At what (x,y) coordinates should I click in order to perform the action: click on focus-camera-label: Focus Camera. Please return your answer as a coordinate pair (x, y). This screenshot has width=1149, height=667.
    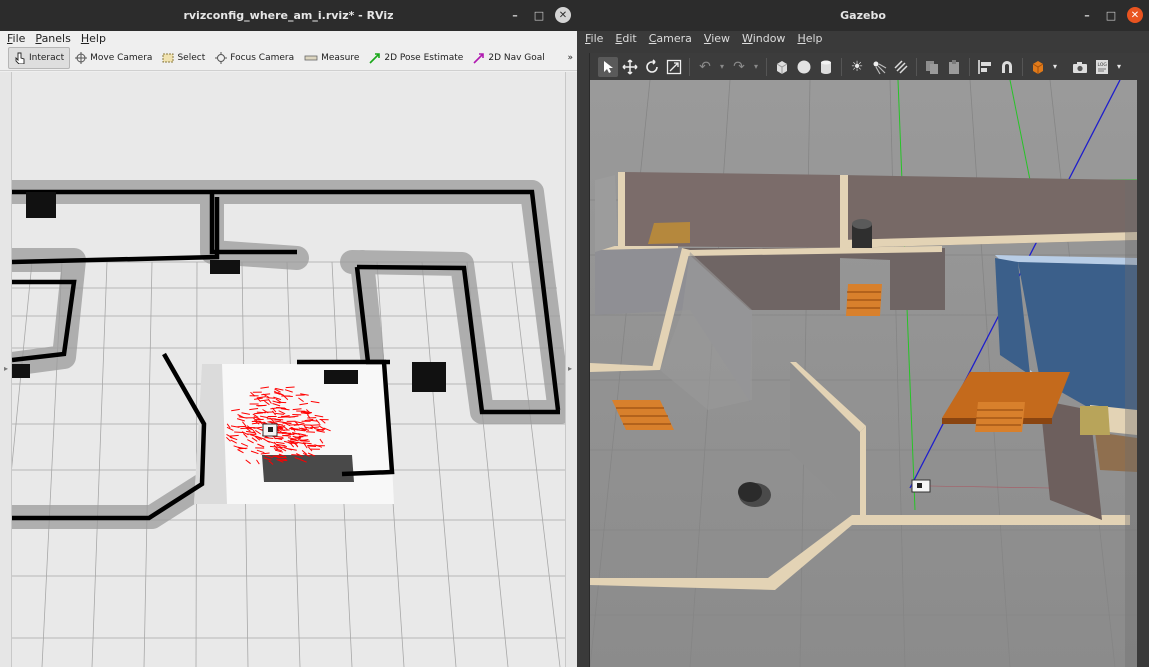
    Looking at the image, I should click on (262, 57).